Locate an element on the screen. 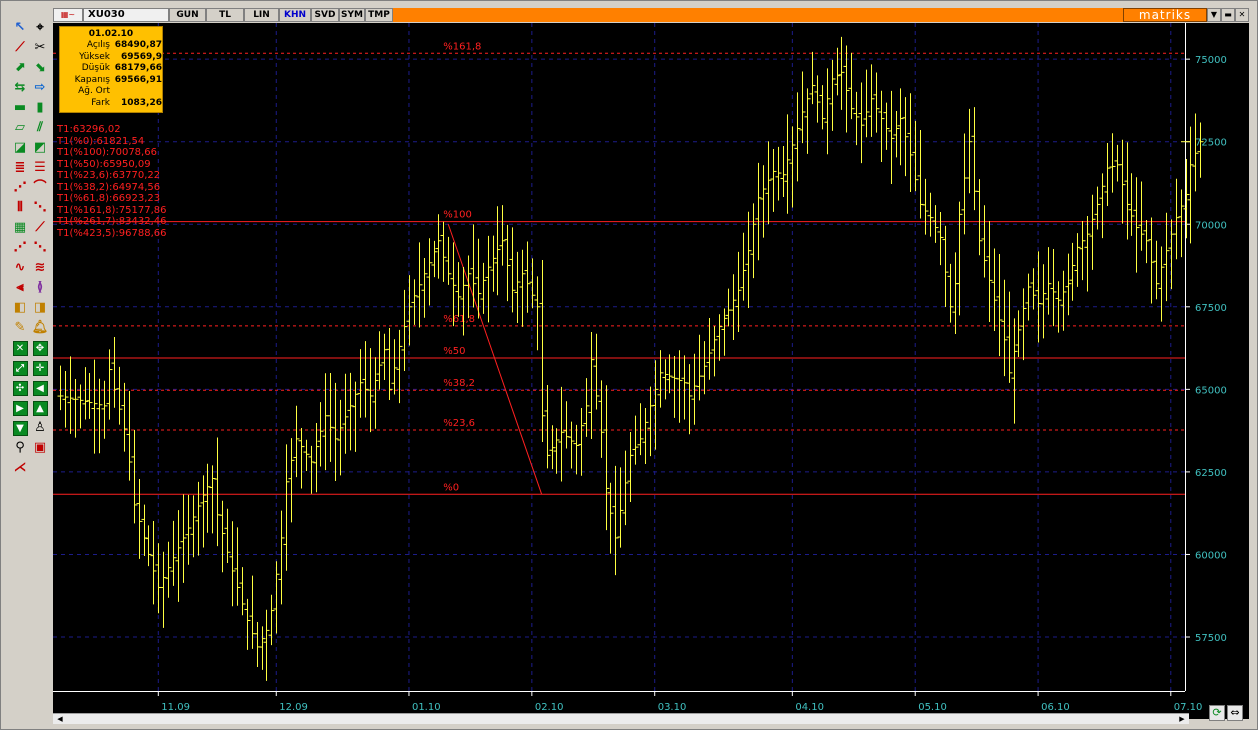 This screenshot has width=1258, height=730. fibonacci-fan-f-icon: ⋱ is located at coordinates (40, 208).